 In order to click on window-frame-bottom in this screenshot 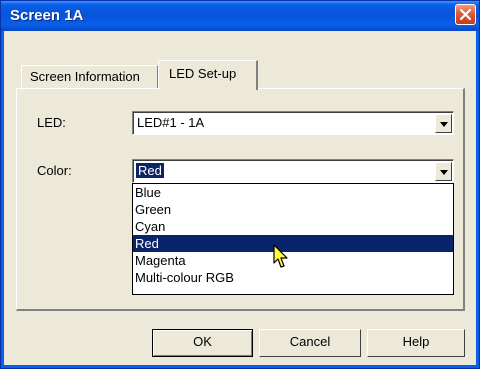, I will do `click(240, 366)`.